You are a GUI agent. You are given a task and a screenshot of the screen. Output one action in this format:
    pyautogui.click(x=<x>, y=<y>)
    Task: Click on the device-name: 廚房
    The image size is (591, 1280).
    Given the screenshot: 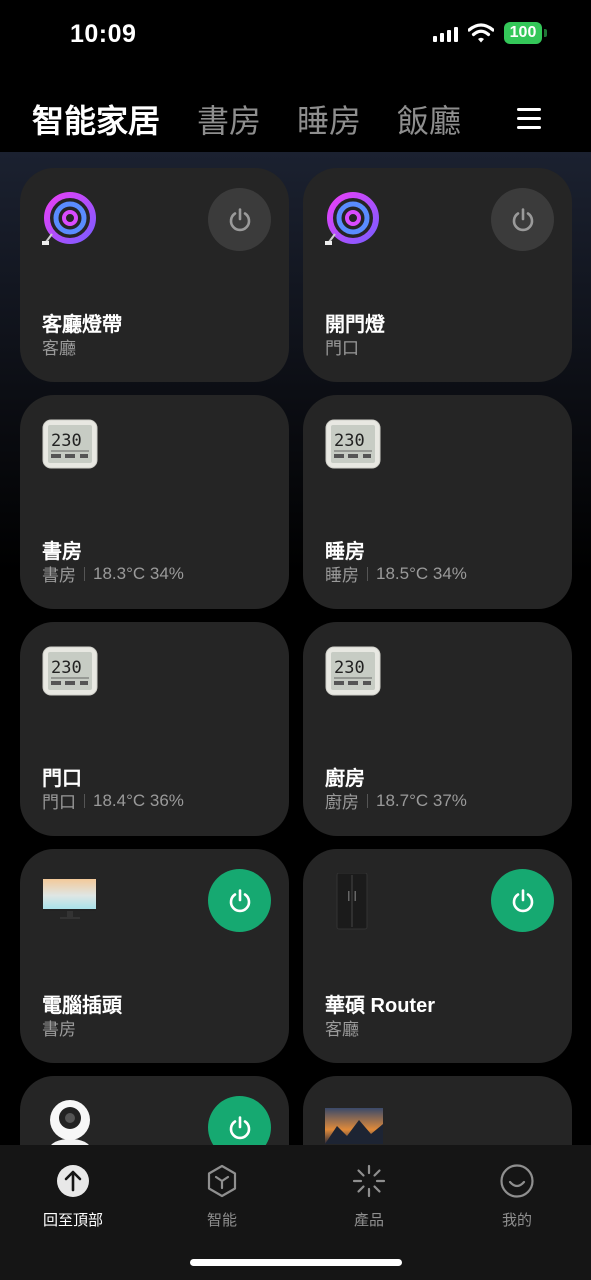 What is the action you would take?
    pyautogui.click(x=345, y=779)
    